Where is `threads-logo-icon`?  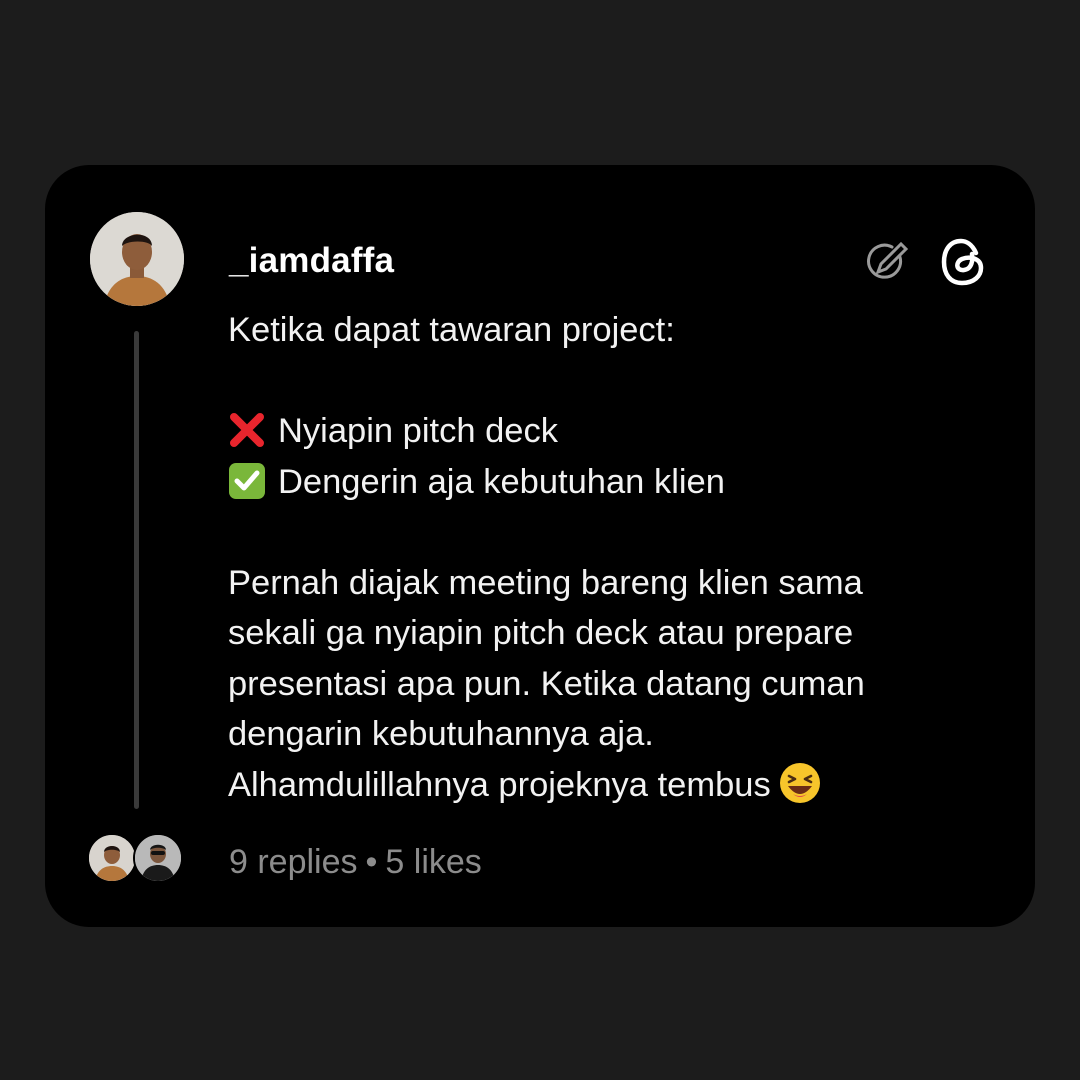
threads-logo-icon is located at coordinates (963, 262).